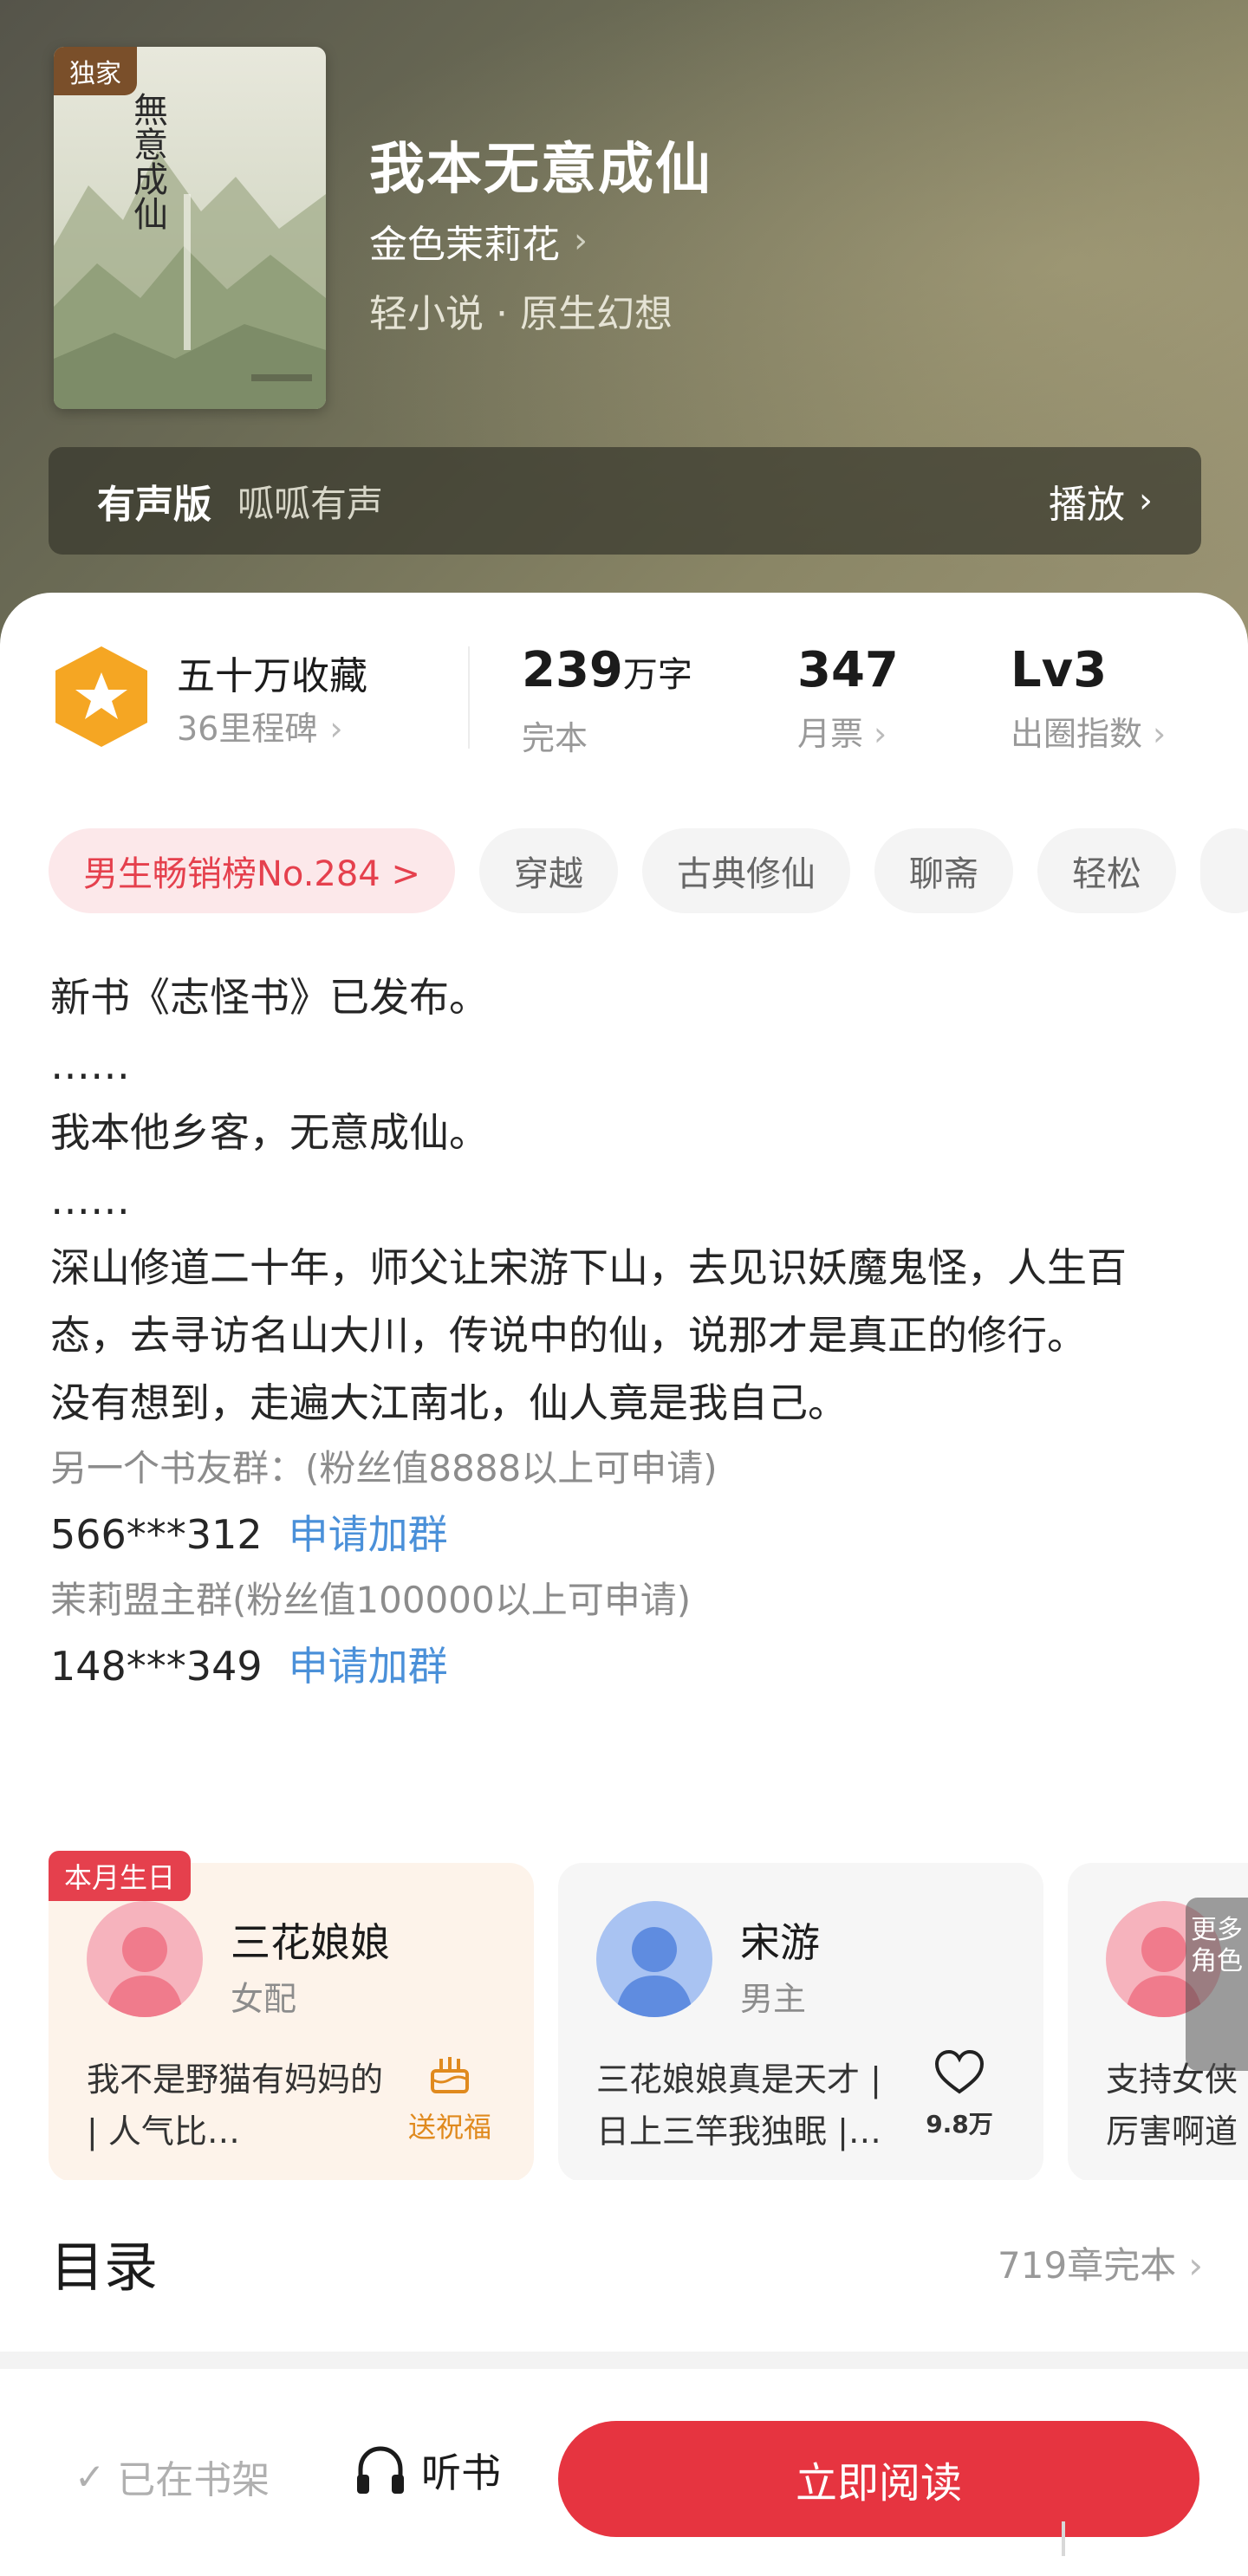  What do you see at coordinates (101, 697) in the screenshot?
I see `star-badge-icon` at bounding box center [101, 697].